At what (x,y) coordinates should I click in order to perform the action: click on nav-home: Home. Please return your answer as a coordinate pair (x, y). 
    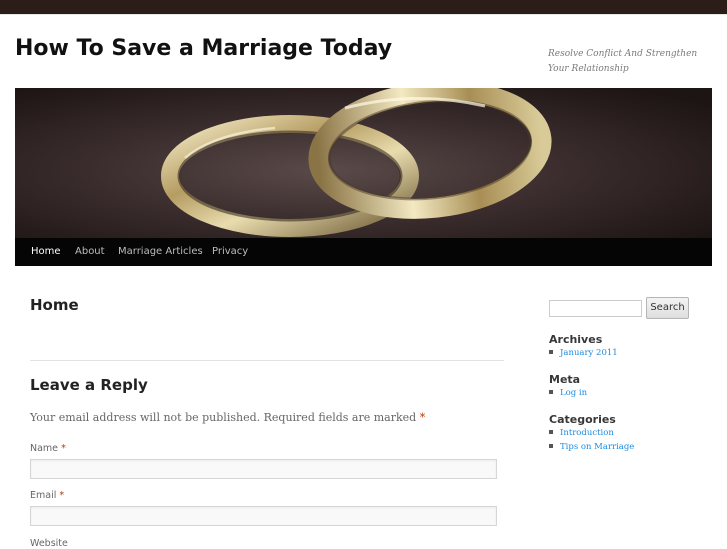
    Looking at the image, I should click on (46, 251).